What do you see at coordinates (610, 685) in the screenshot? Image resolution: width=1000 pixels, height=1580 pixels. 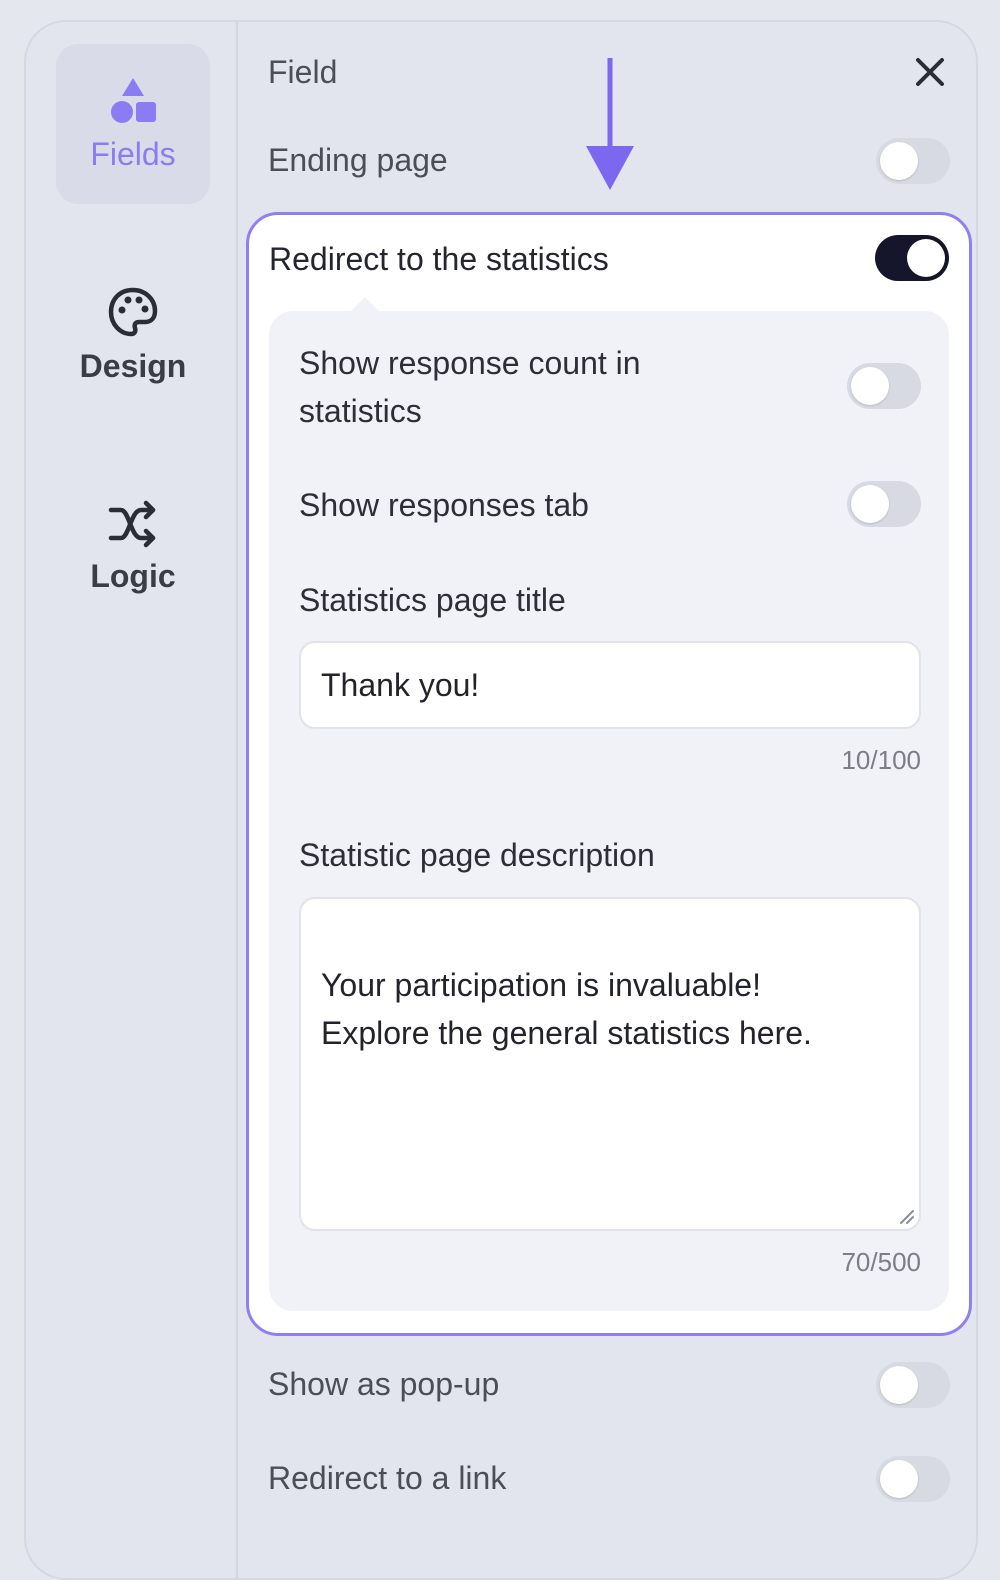 I see `stats-title-input: Thank you!` at bounding box center [610, 685].